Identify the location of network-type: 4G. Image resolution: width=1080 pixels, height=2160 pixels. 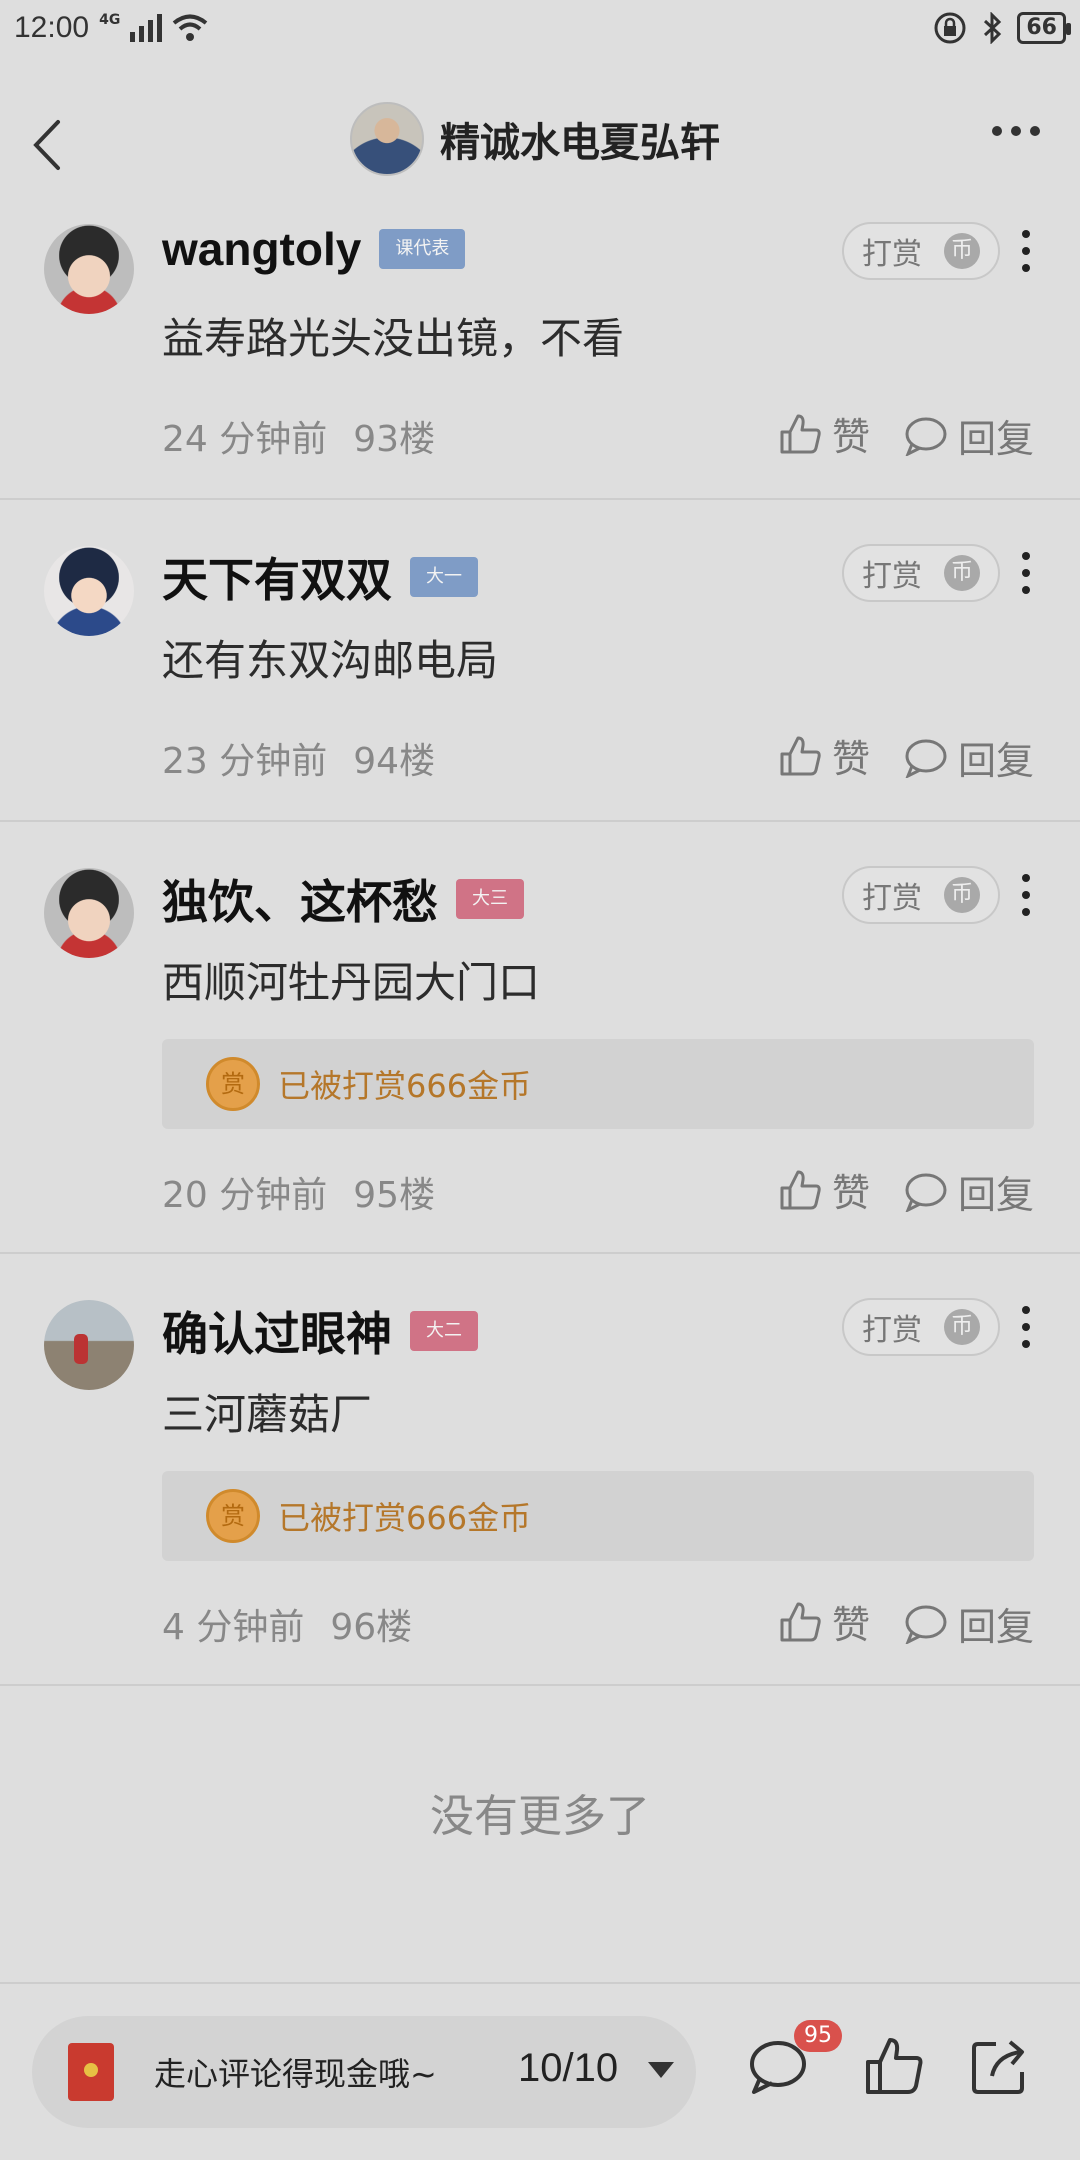
(110, 19).